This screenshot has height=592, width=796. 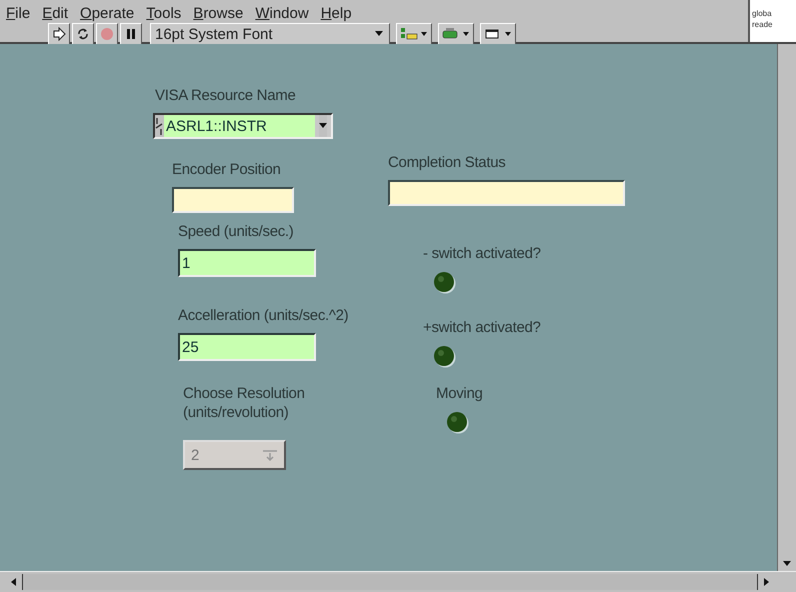 I want to click on reorder-icon, so click(x=498, y=34).